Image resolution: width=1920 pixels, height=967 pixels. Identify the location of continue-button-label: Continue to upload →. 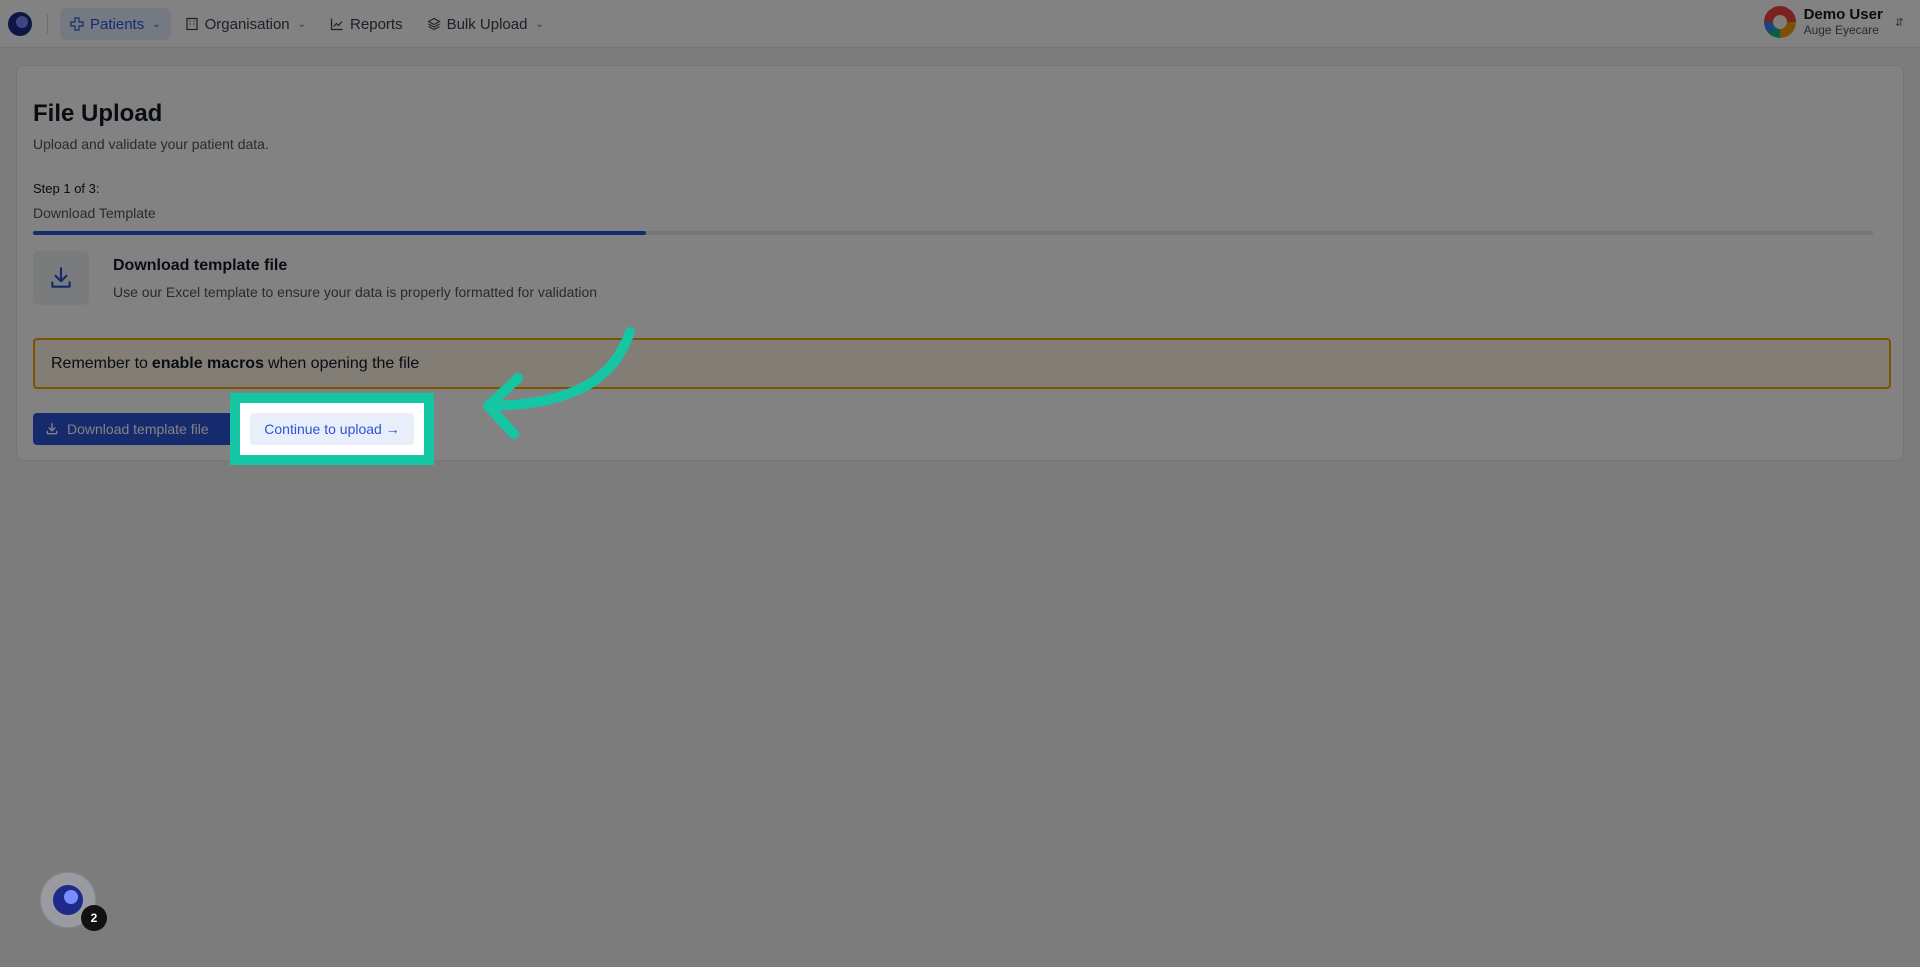
(332, 429).